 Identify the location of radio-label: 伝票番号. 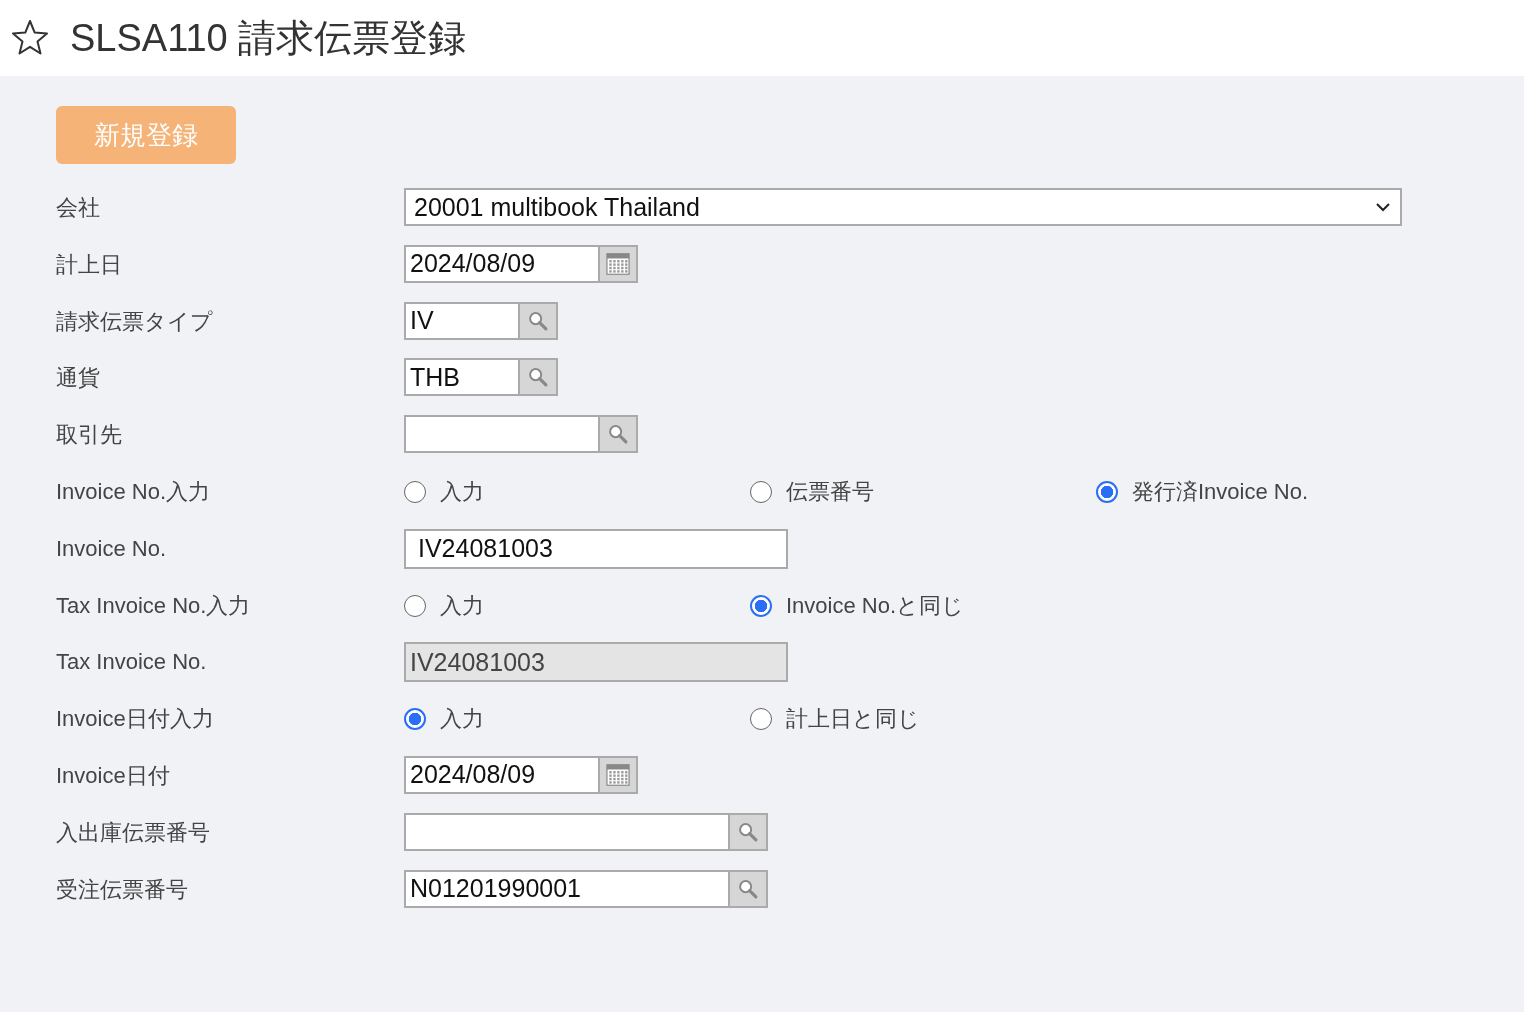
(830, 492).